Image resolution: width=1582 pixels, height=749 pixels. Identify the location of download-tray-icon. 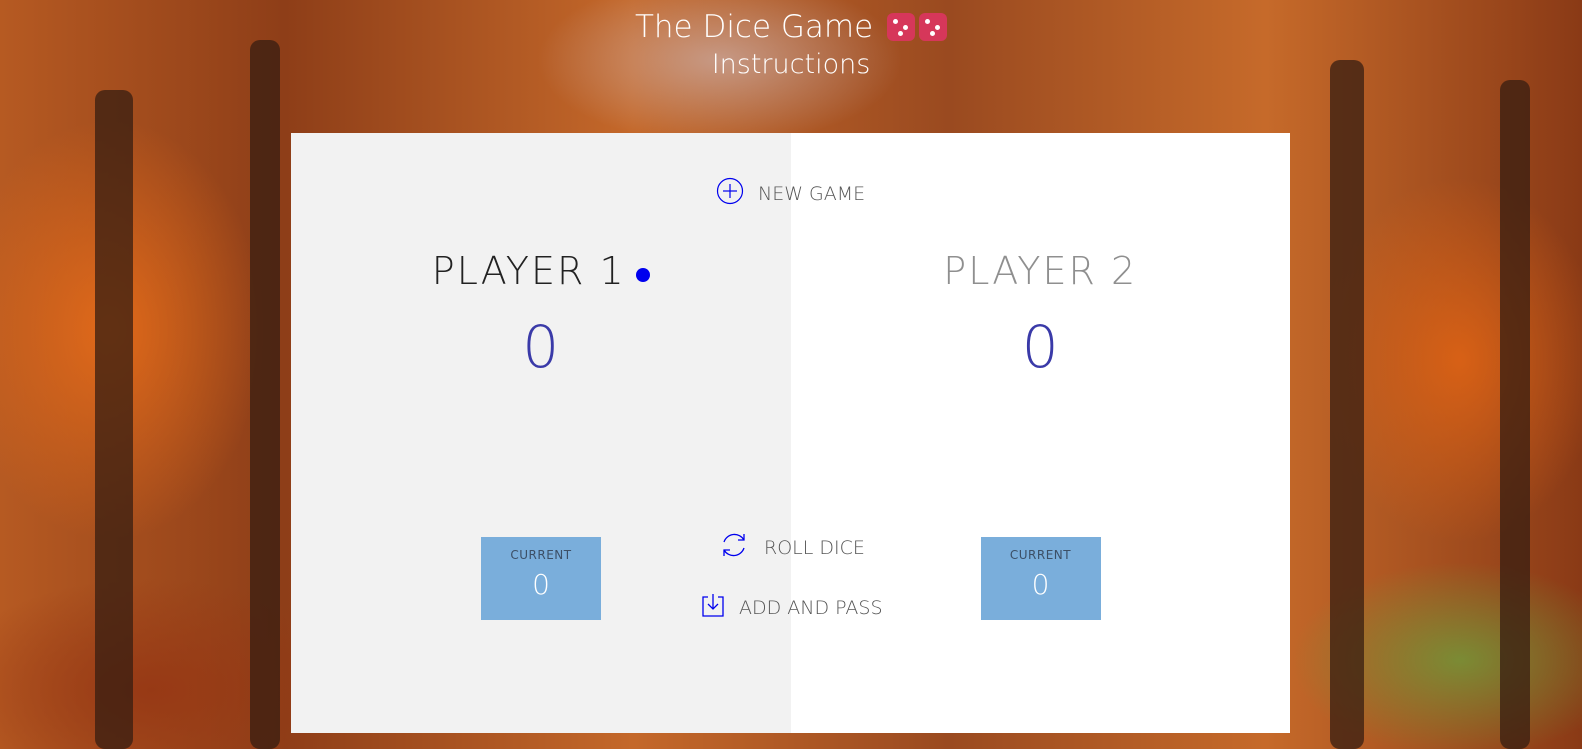
(713, 607).